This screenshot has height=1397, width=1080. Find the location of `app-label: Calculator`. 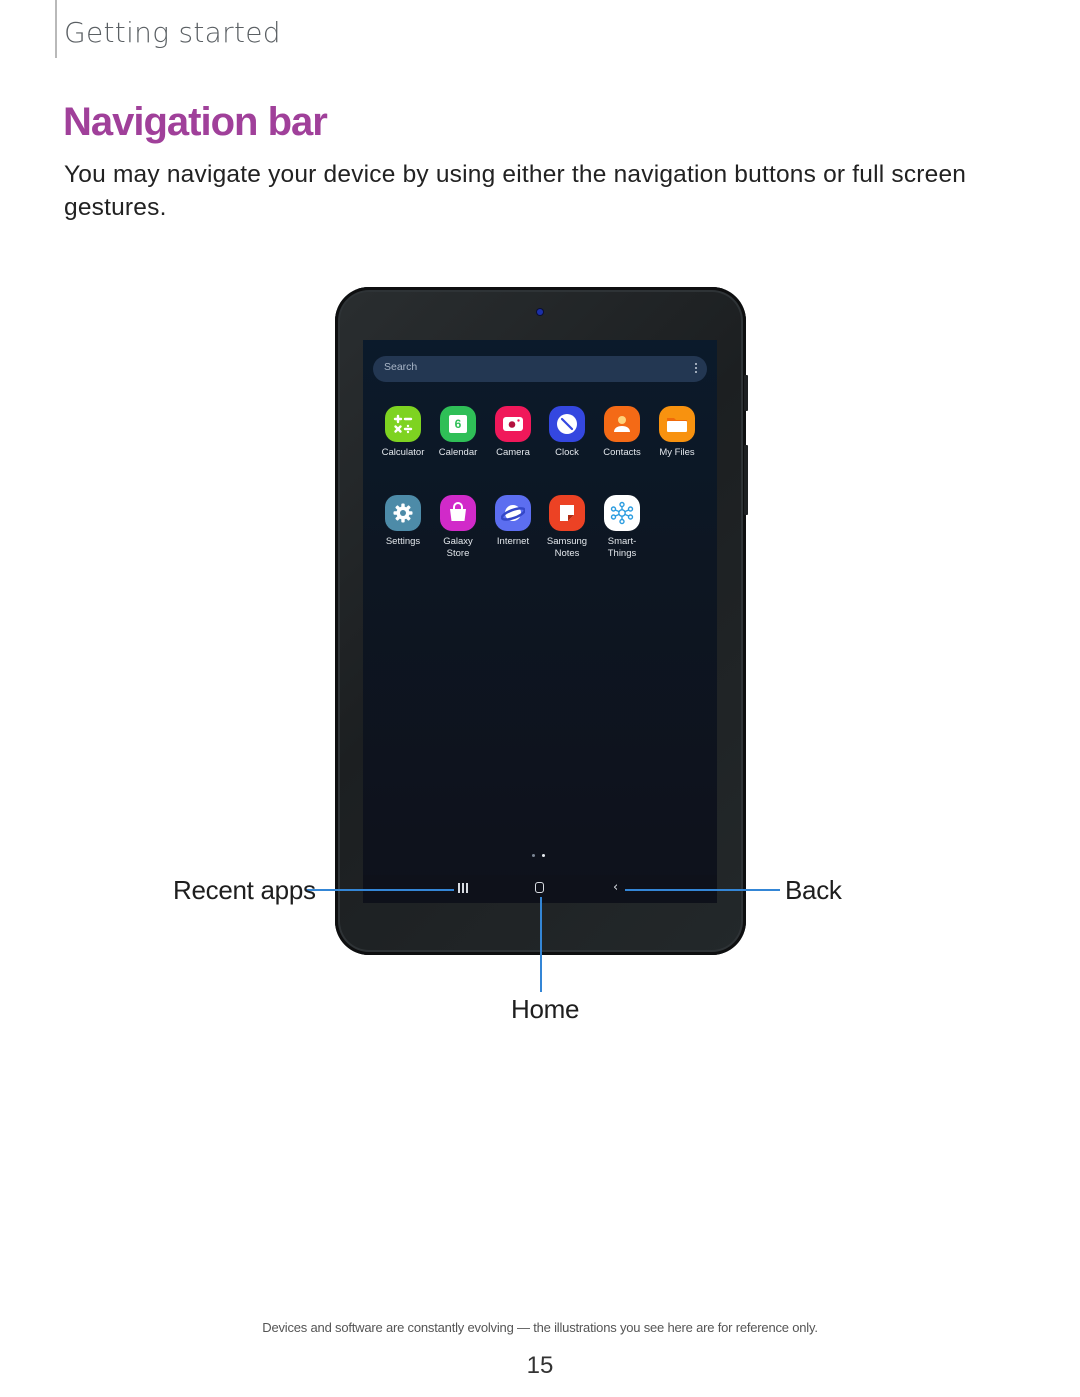

app-label: Calculator is located at coordinates (403, 452).